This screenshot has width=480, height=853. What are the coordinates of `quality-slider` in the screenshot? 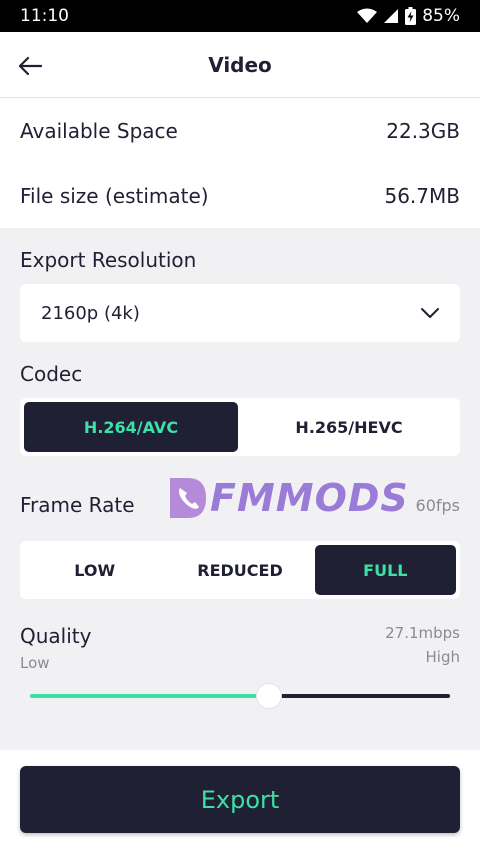 It's located at (240, 696).